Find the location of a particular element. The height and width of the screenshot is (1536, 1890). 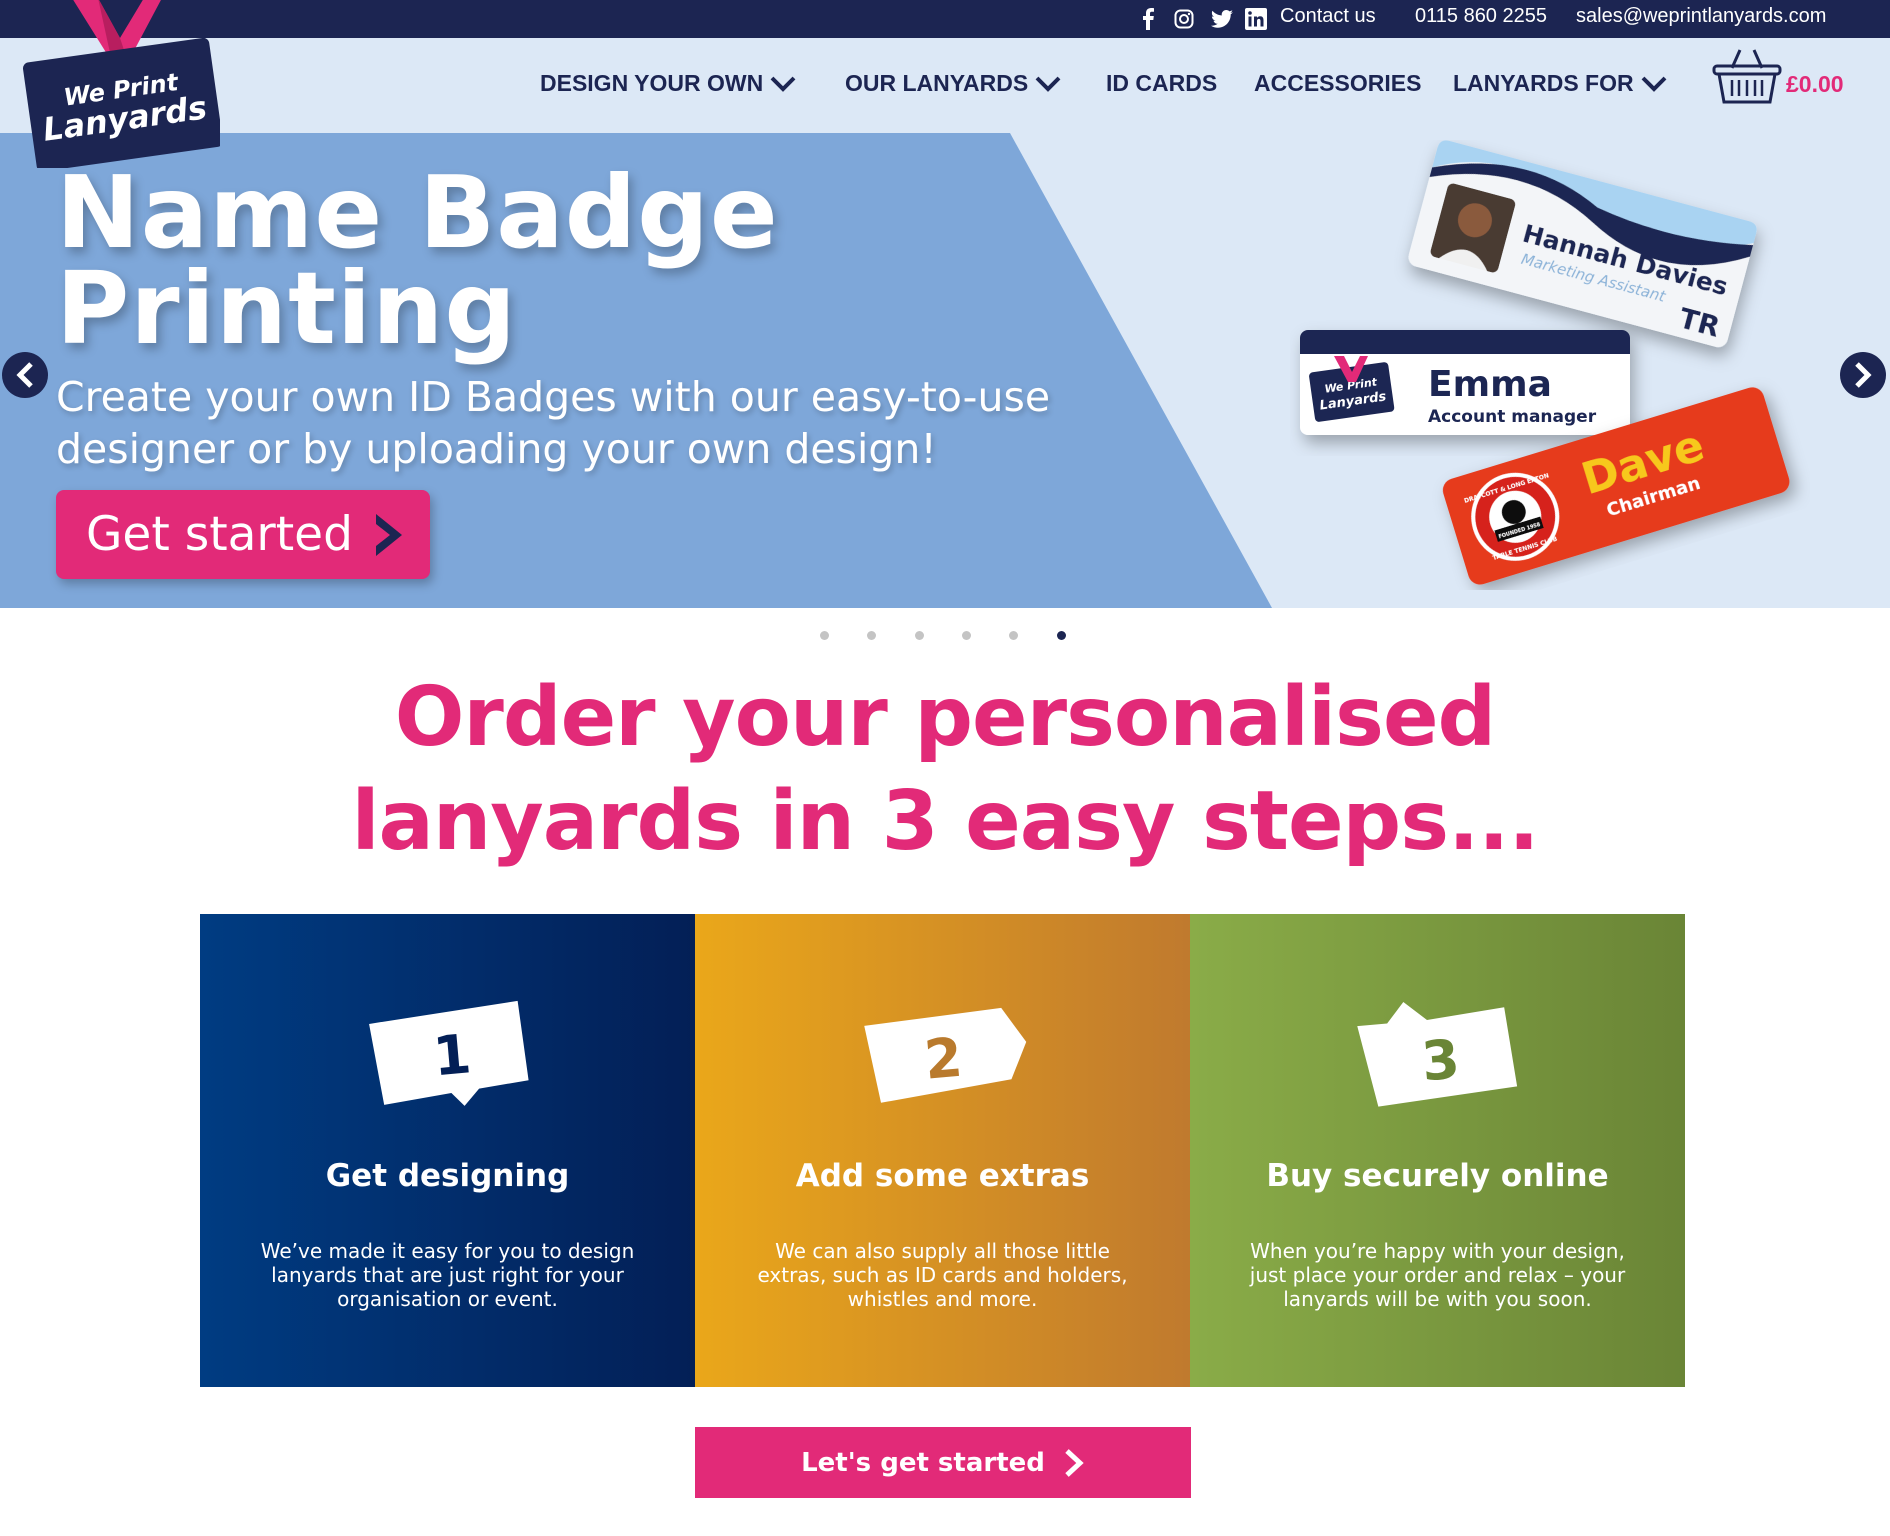

nav-label: ACCESSORIES is located at coordinates (1338, 83).